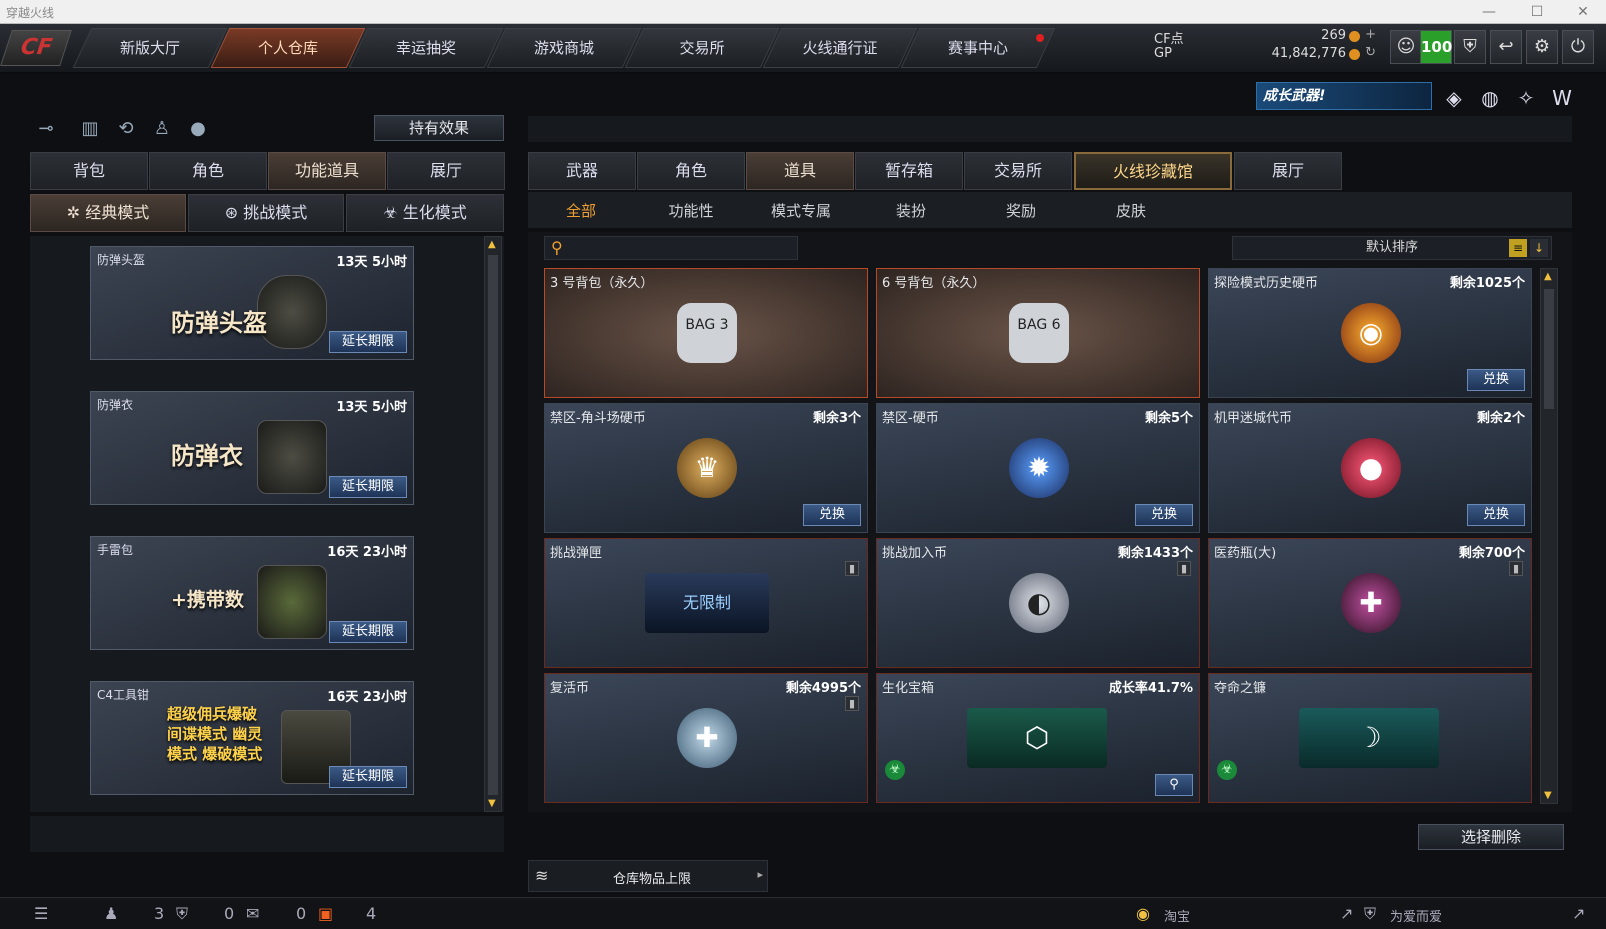  I want to click on character-icon: ♙, so click(162, 129).